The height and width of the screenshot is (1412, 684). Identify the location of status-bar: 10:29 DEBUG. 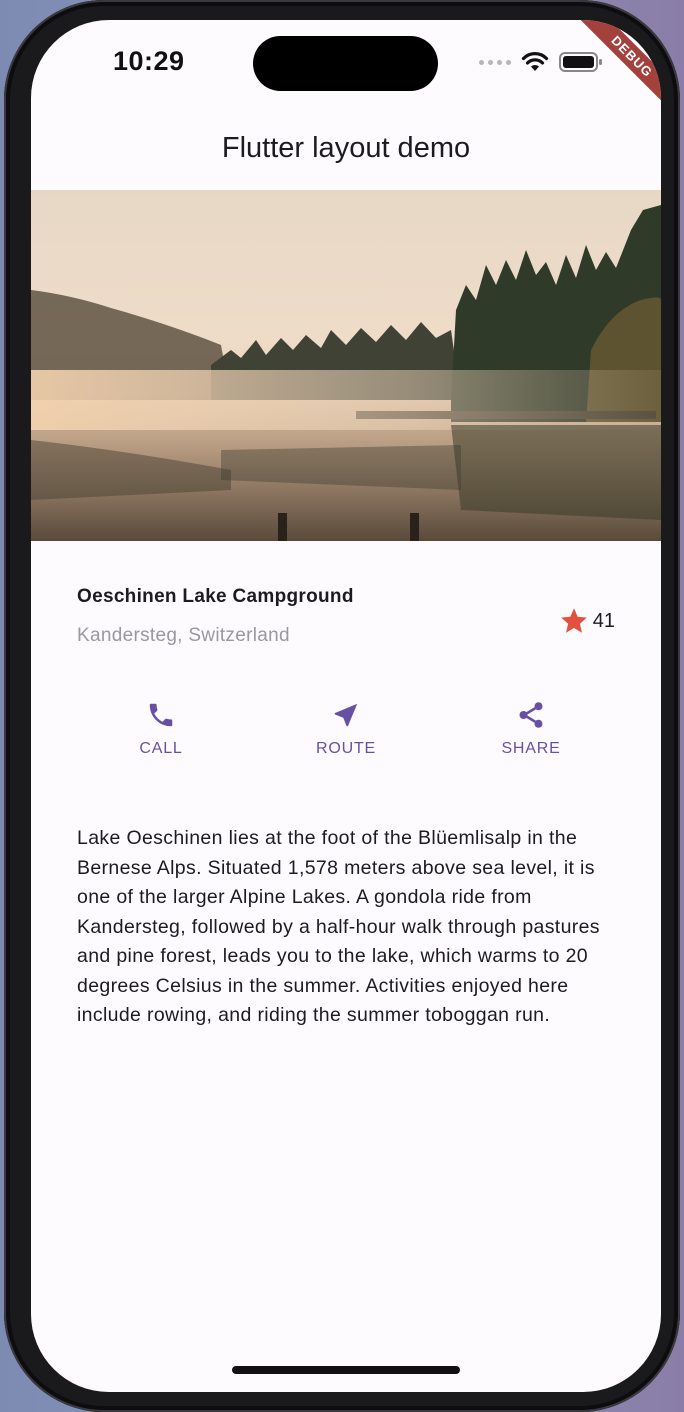
(346, 68).